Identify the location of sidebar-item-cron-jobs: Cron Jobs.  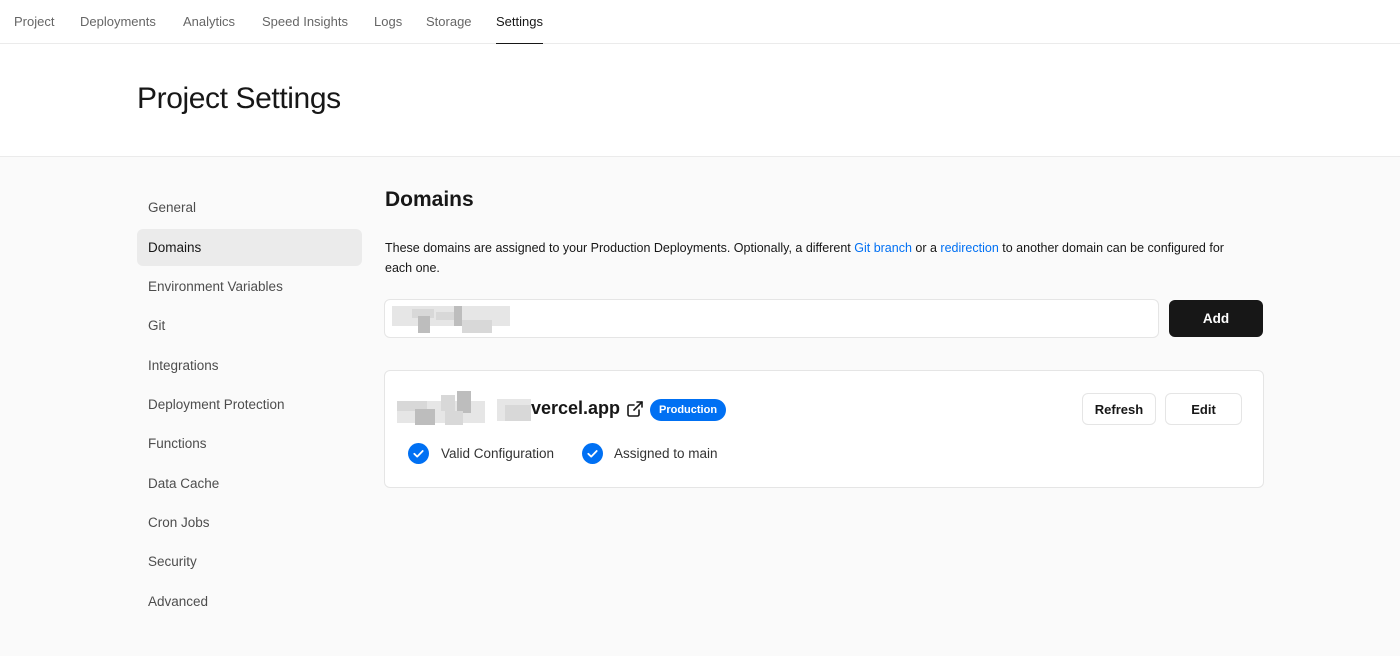
(249, 522).